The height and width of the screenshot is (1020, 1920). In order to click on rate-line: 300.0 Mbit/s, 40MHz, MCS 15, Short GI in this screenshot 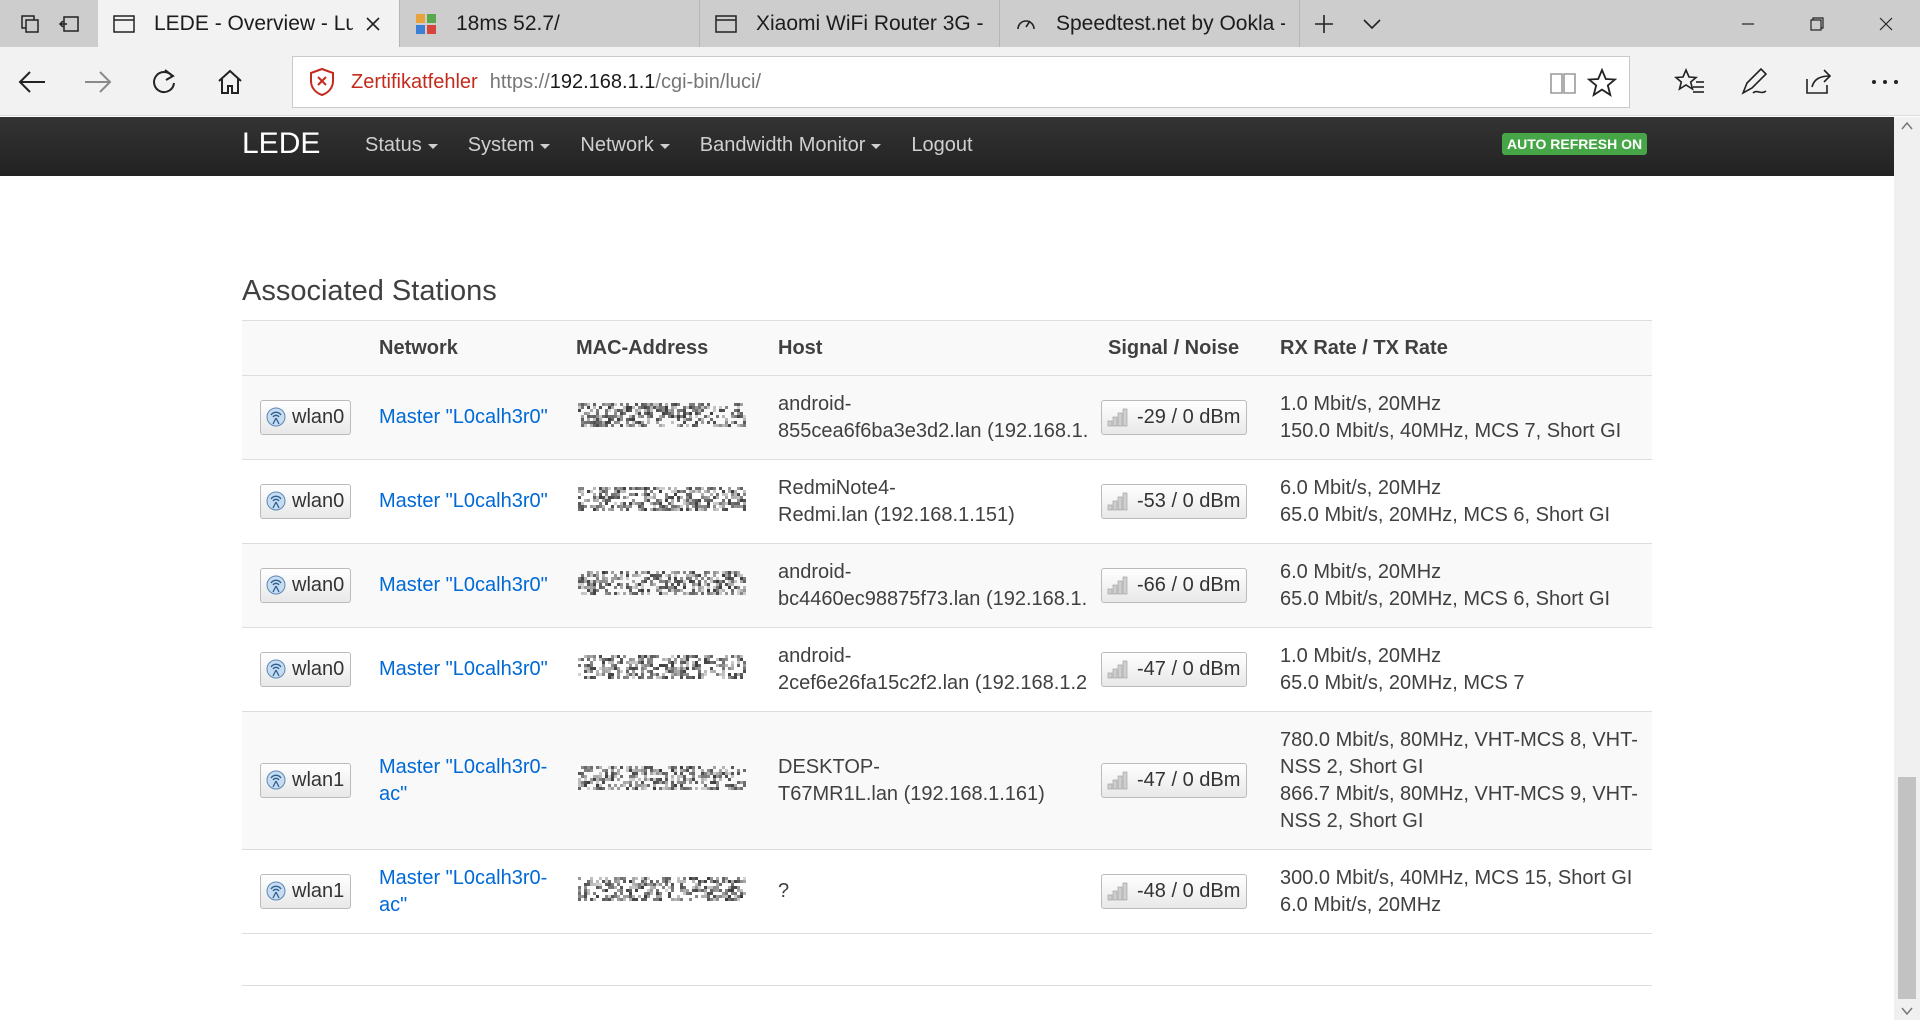, I will do `click(1456, 877)`.